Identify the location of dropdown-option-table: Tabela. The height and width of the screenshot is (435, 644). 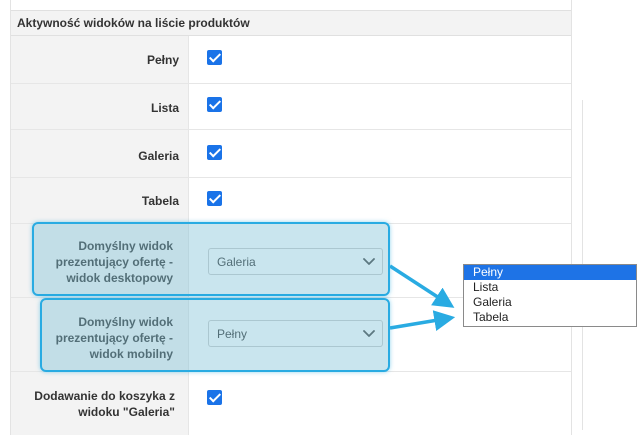
(550, 317).